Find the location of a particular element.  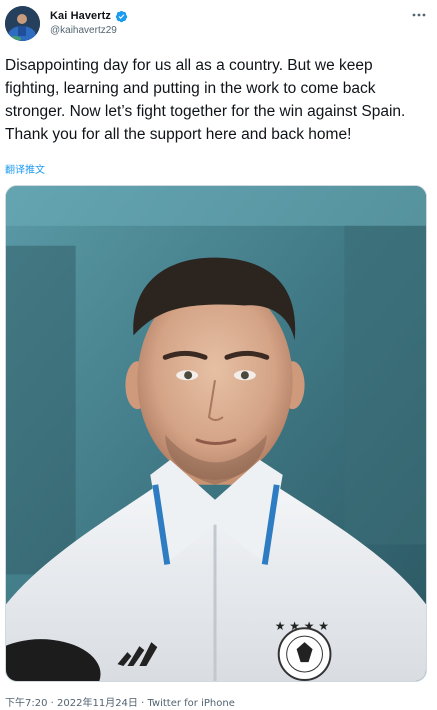

verified-badge-icon is located at coordinates (121, 16).